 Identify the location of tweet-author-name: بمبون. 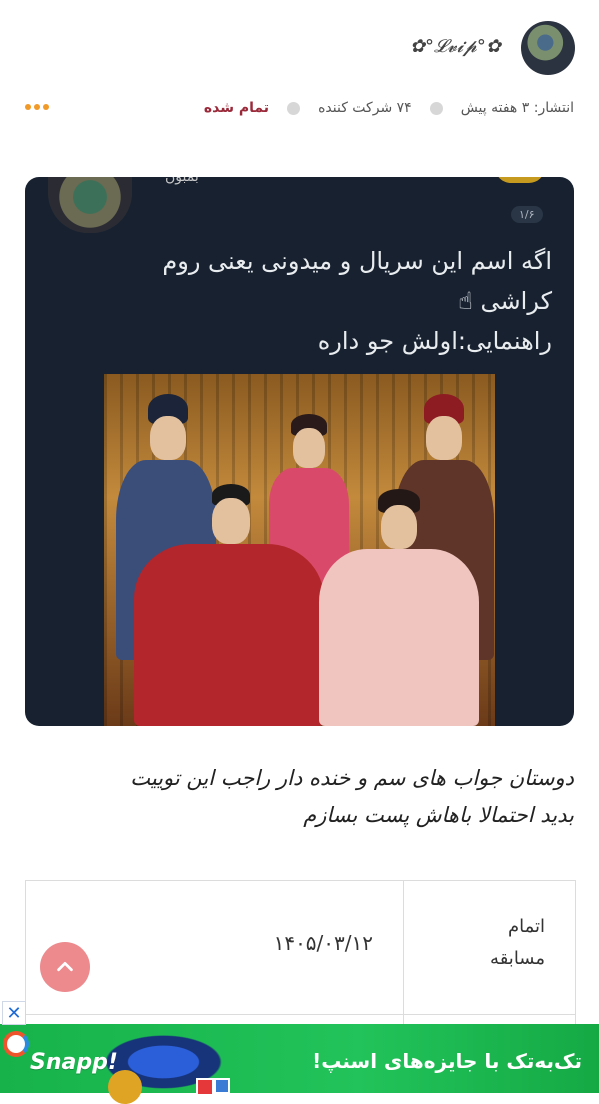
(182, 181).